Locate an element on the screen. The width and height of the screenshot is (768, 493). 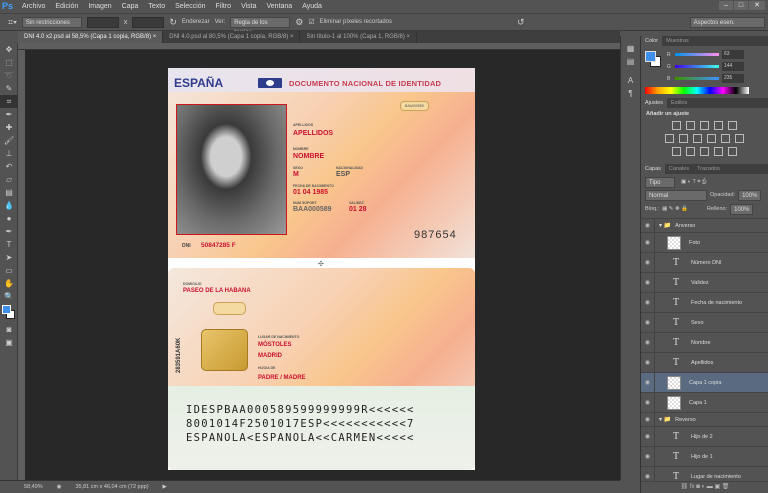
status-menu-arrow-icon: ▶ is located at coordinates (165, 487).